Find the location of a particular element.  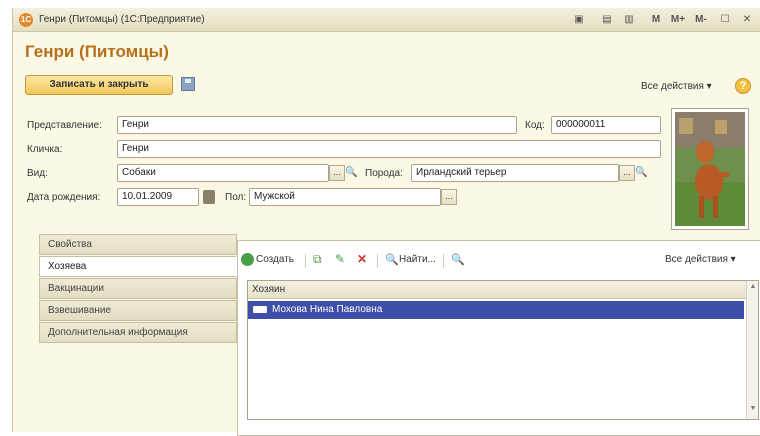

presentation-label: Представление: is located at coordinates (64, 125).